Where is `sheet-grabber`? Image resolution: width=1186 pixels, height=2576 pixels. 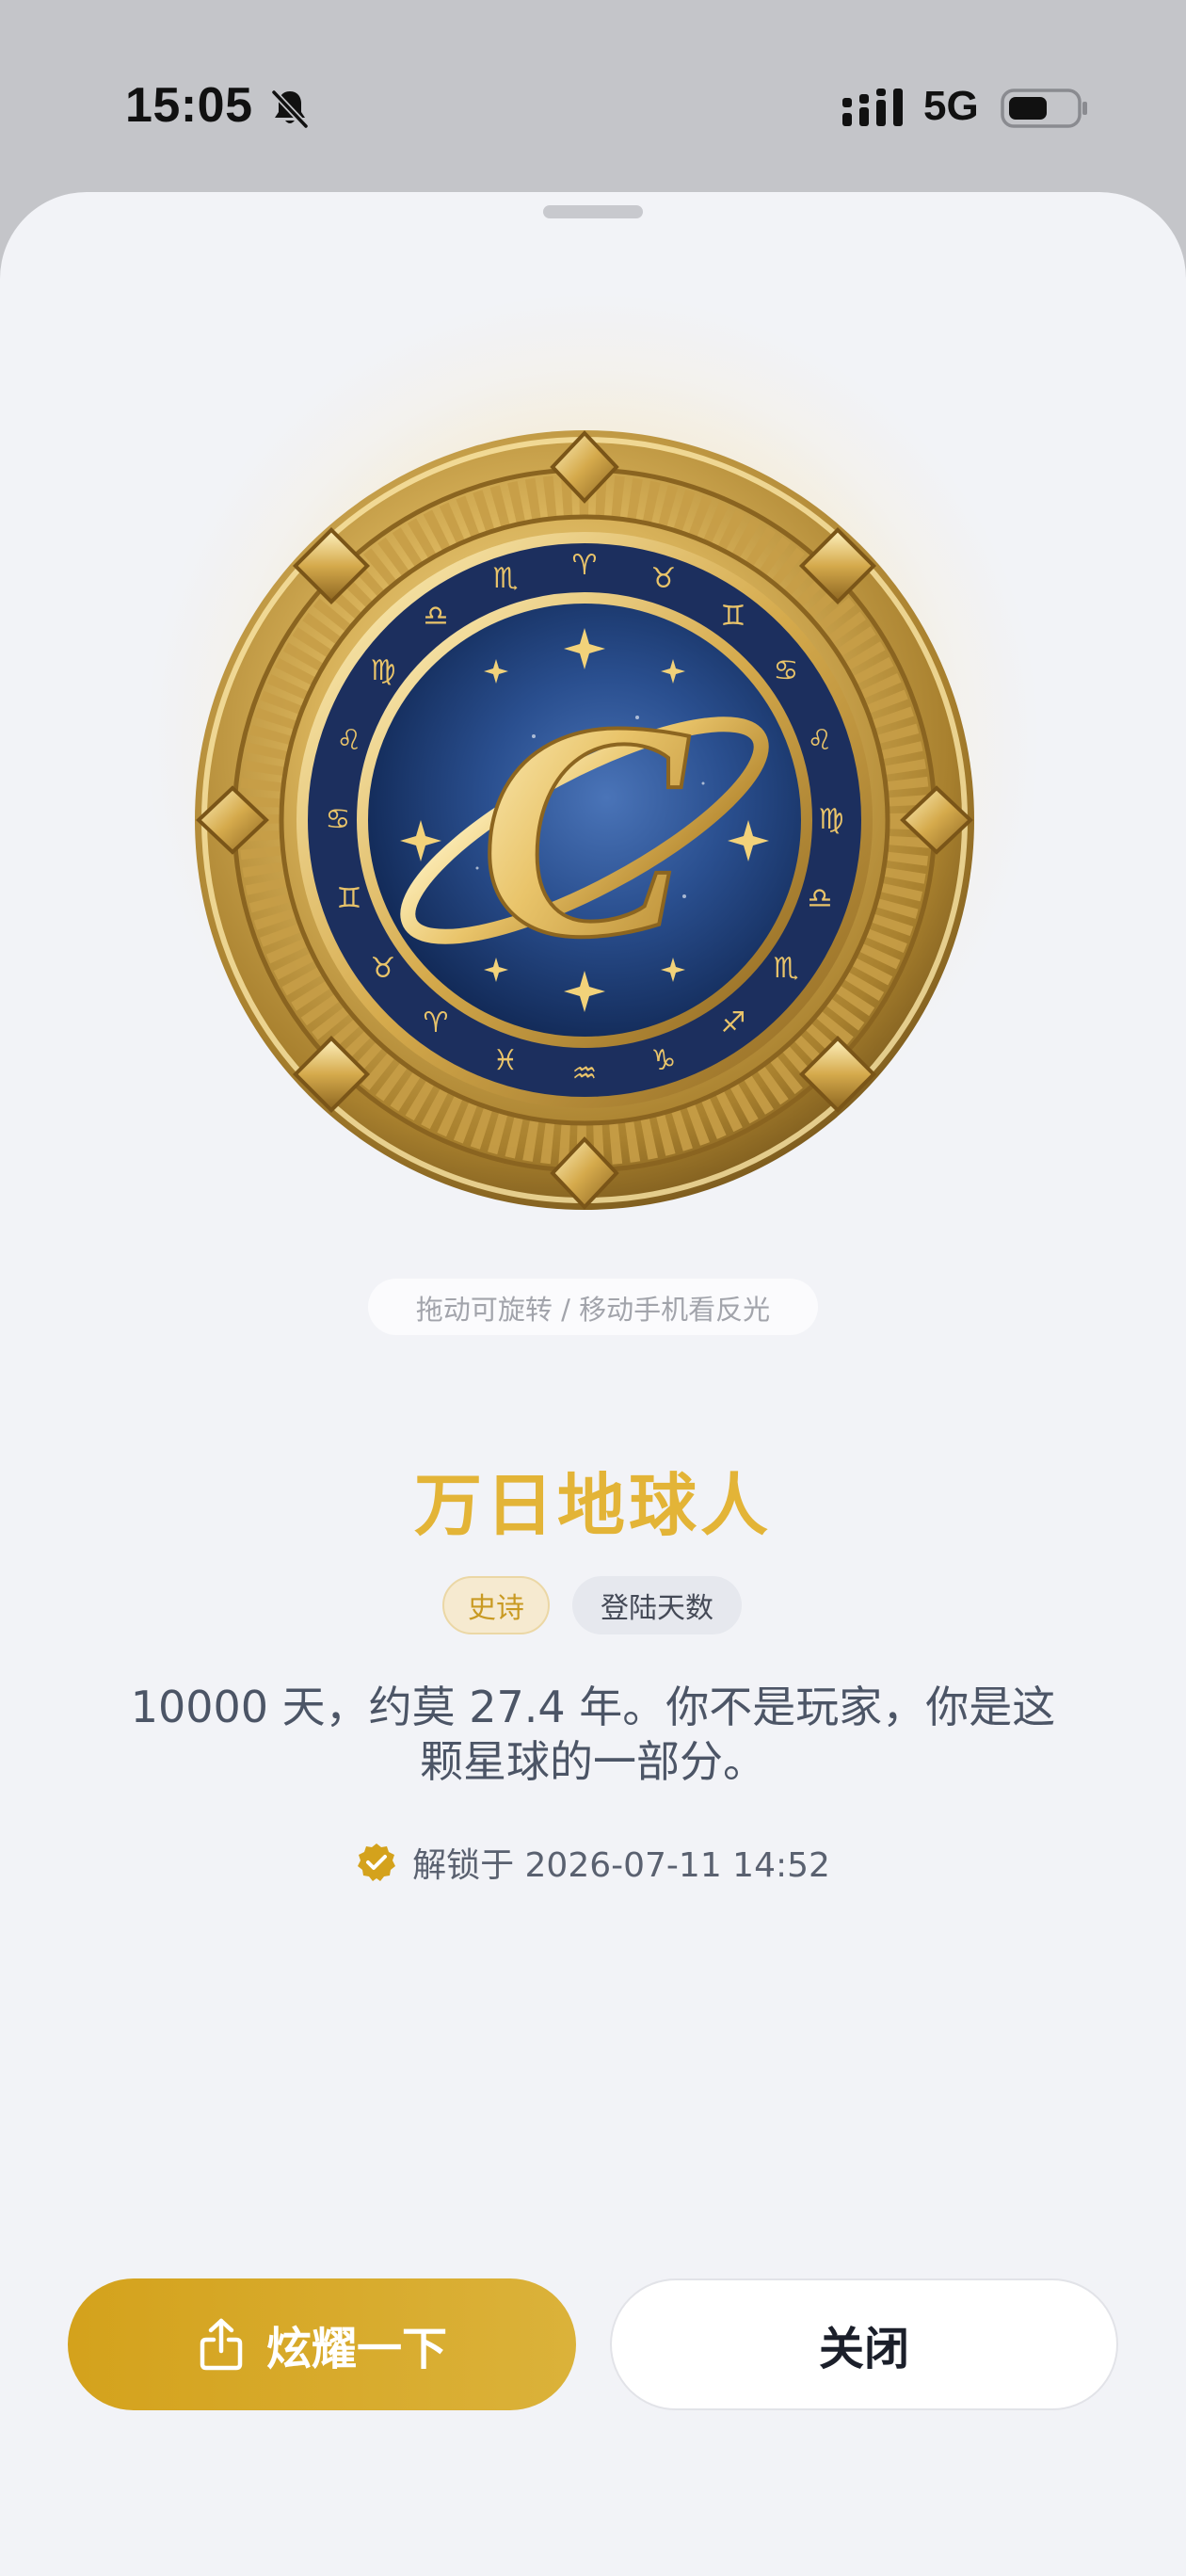
sheet-grabber is located at coordinates (593, 211).